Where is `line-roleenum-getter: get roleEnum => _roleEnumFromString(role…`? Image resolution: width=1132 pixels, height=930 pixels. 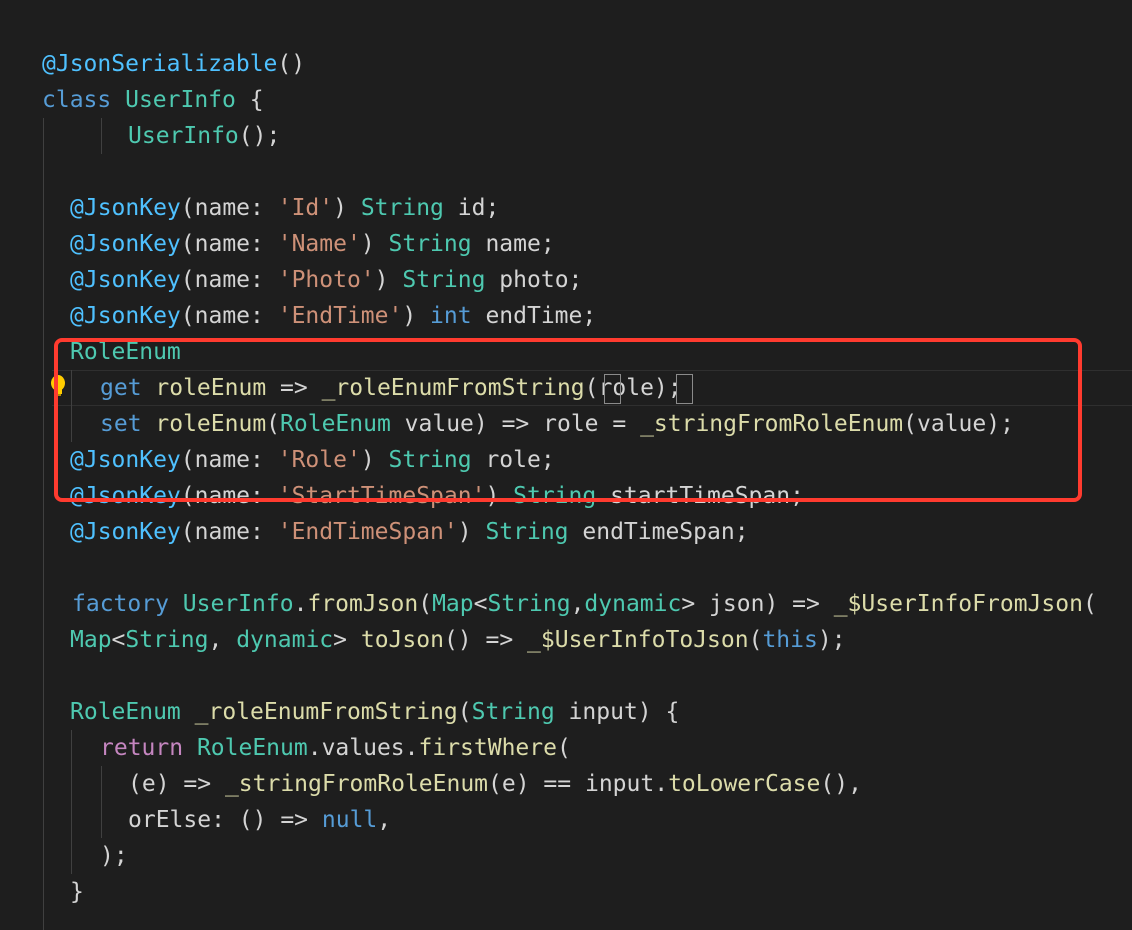 line-roleenum-getter: get roleEnum => _roleEnumFromString(role… is located at coordinates (391, 388).